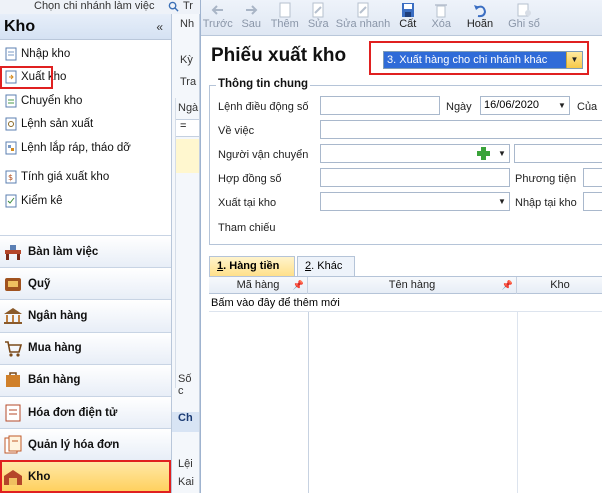 This screenshot has width=602, height=493. What do you see at coordinates (94, 6) in the screenshot?
I see `branch-select-link: Chọn chi nhánh làm việc` at bounding box center [94, 6].